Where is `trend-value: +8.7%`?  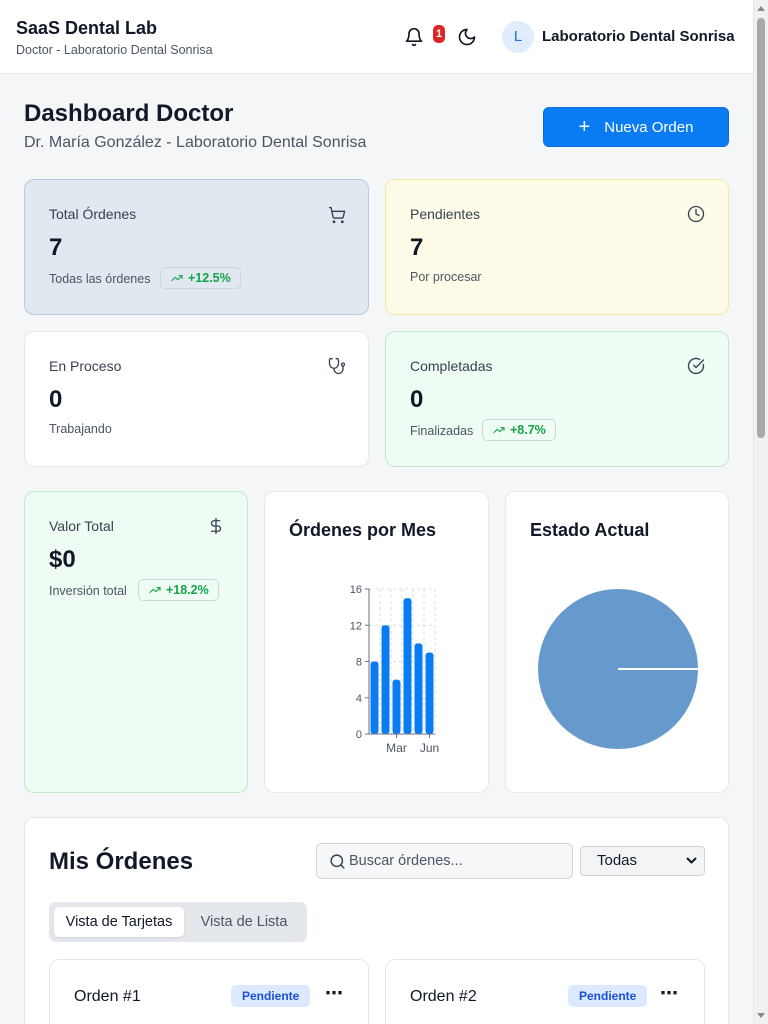 trend-value: +8.7% is located at coordinates (528, 430).